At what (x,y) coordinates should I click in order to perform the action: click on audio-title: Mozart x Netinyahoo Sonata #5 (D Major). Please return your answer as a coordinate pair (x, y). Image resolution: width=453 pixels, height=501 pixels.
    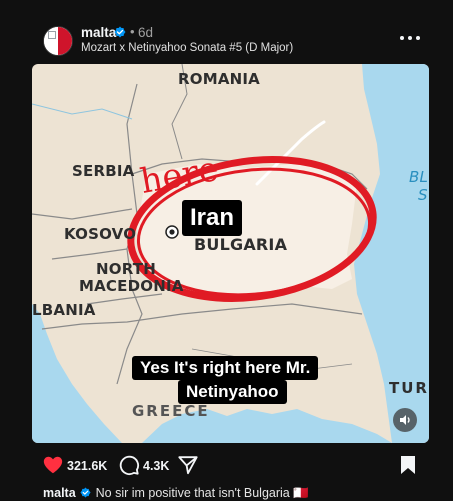
    Looking at the image, I should click on (187, 48).